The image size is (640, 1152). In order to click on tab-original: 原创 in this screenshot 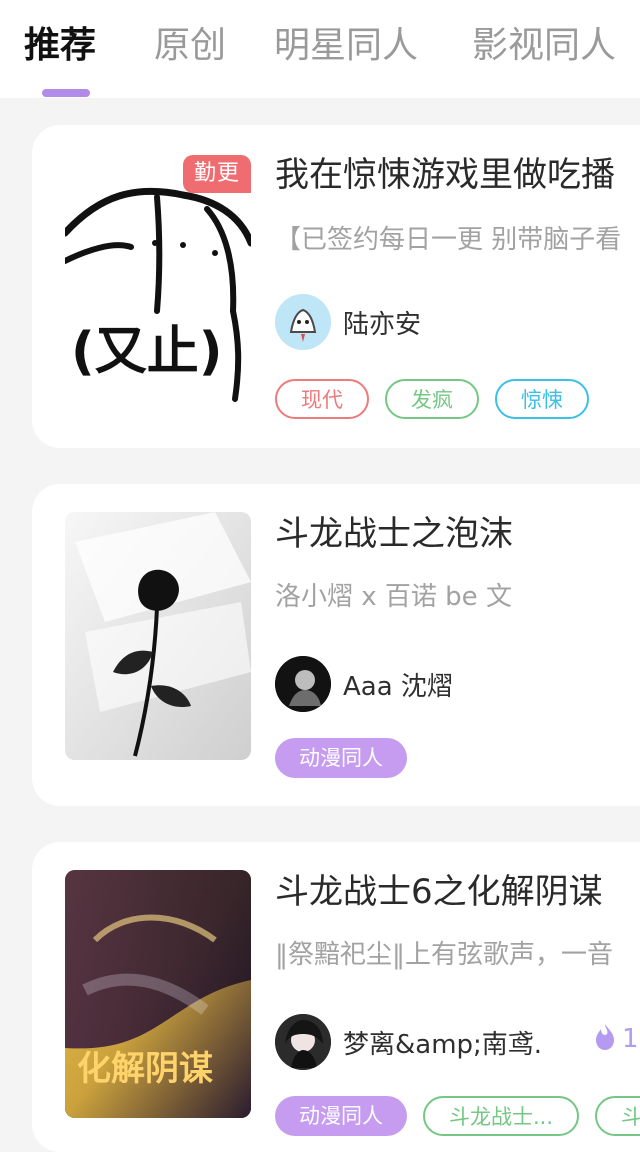, I will do `click(190, 46)`.